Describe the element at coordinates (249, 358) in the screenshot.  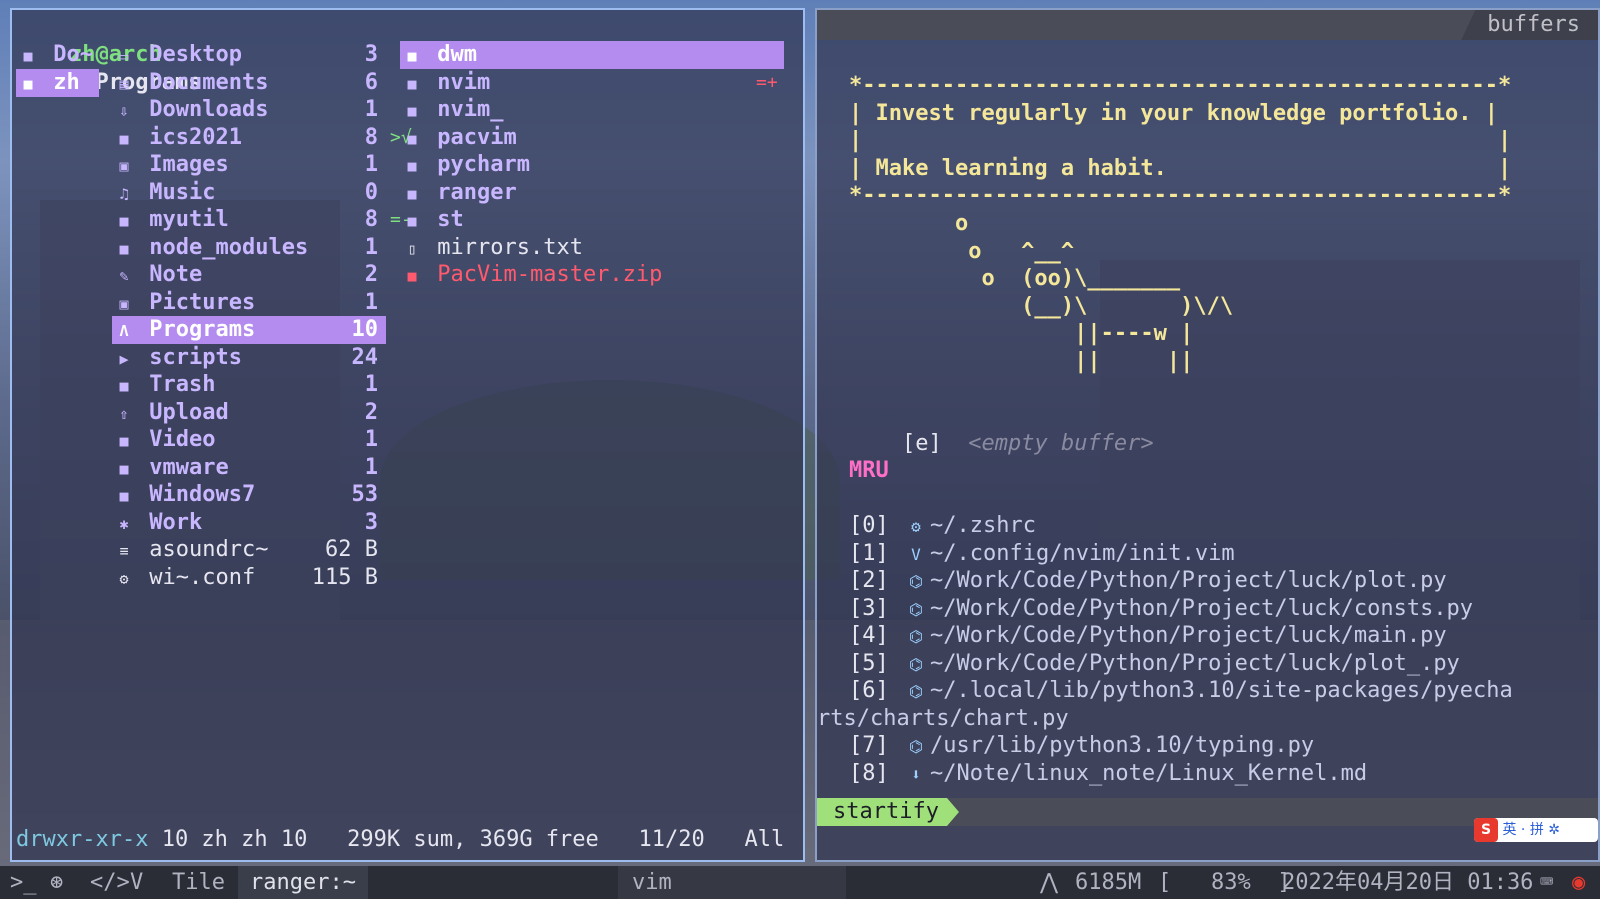
I see `directory-entry: ▶ scripts 24` at that location.